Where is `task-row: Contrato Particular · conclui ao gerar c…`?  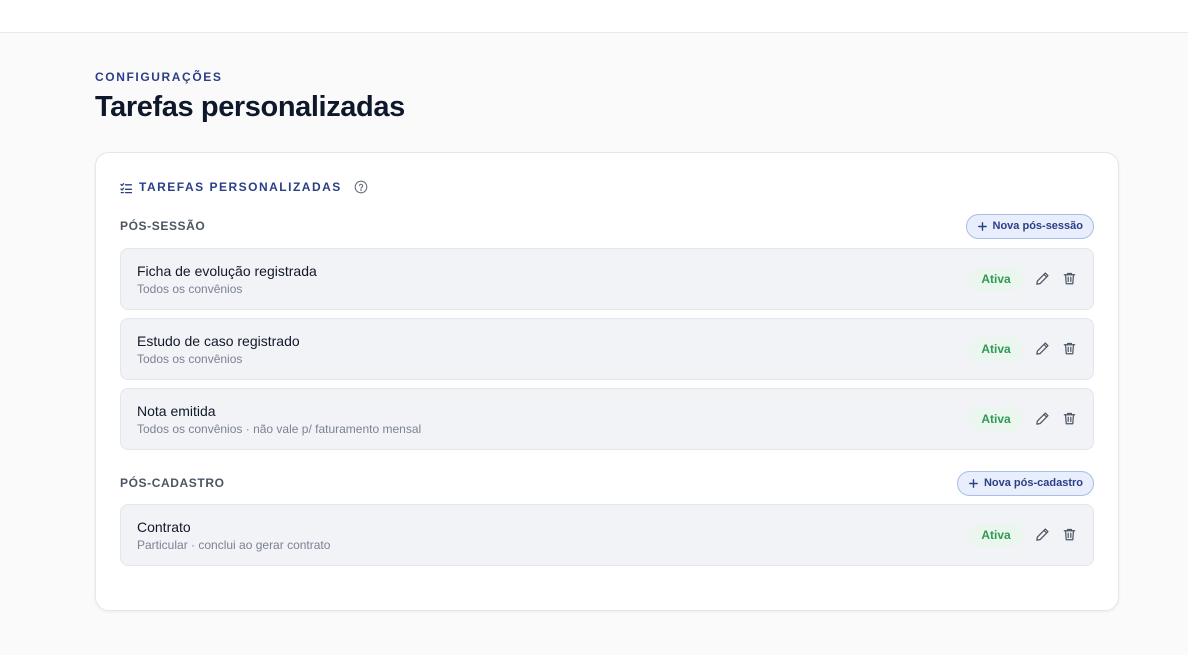 task-row: Contrato Particular · conclui ao gerar c… is located at coordinates (607, 535).